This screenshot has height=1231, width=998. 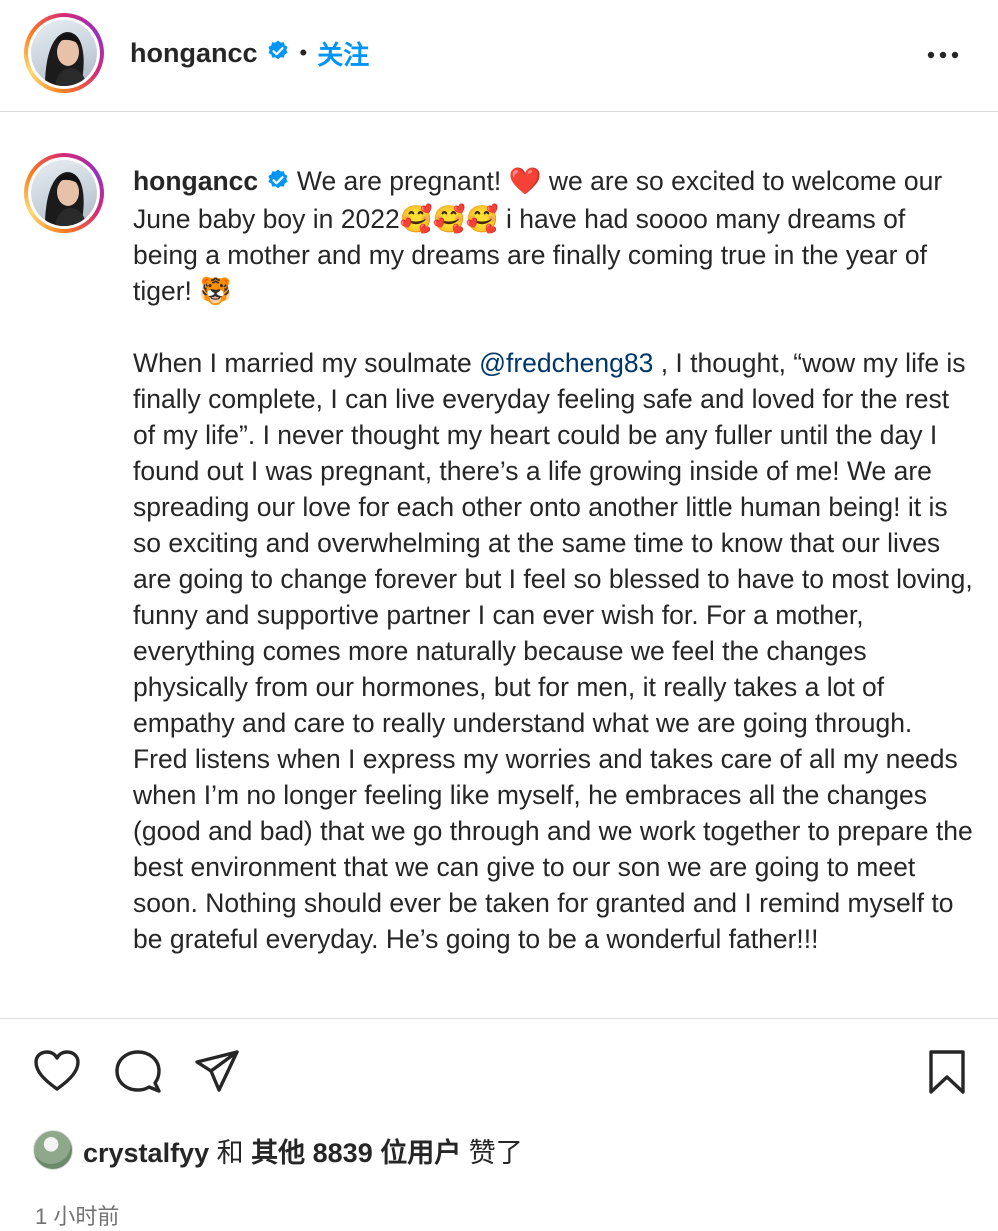 I want to click on likes-liked-text: 赞了, so click(x=495, y=1152).